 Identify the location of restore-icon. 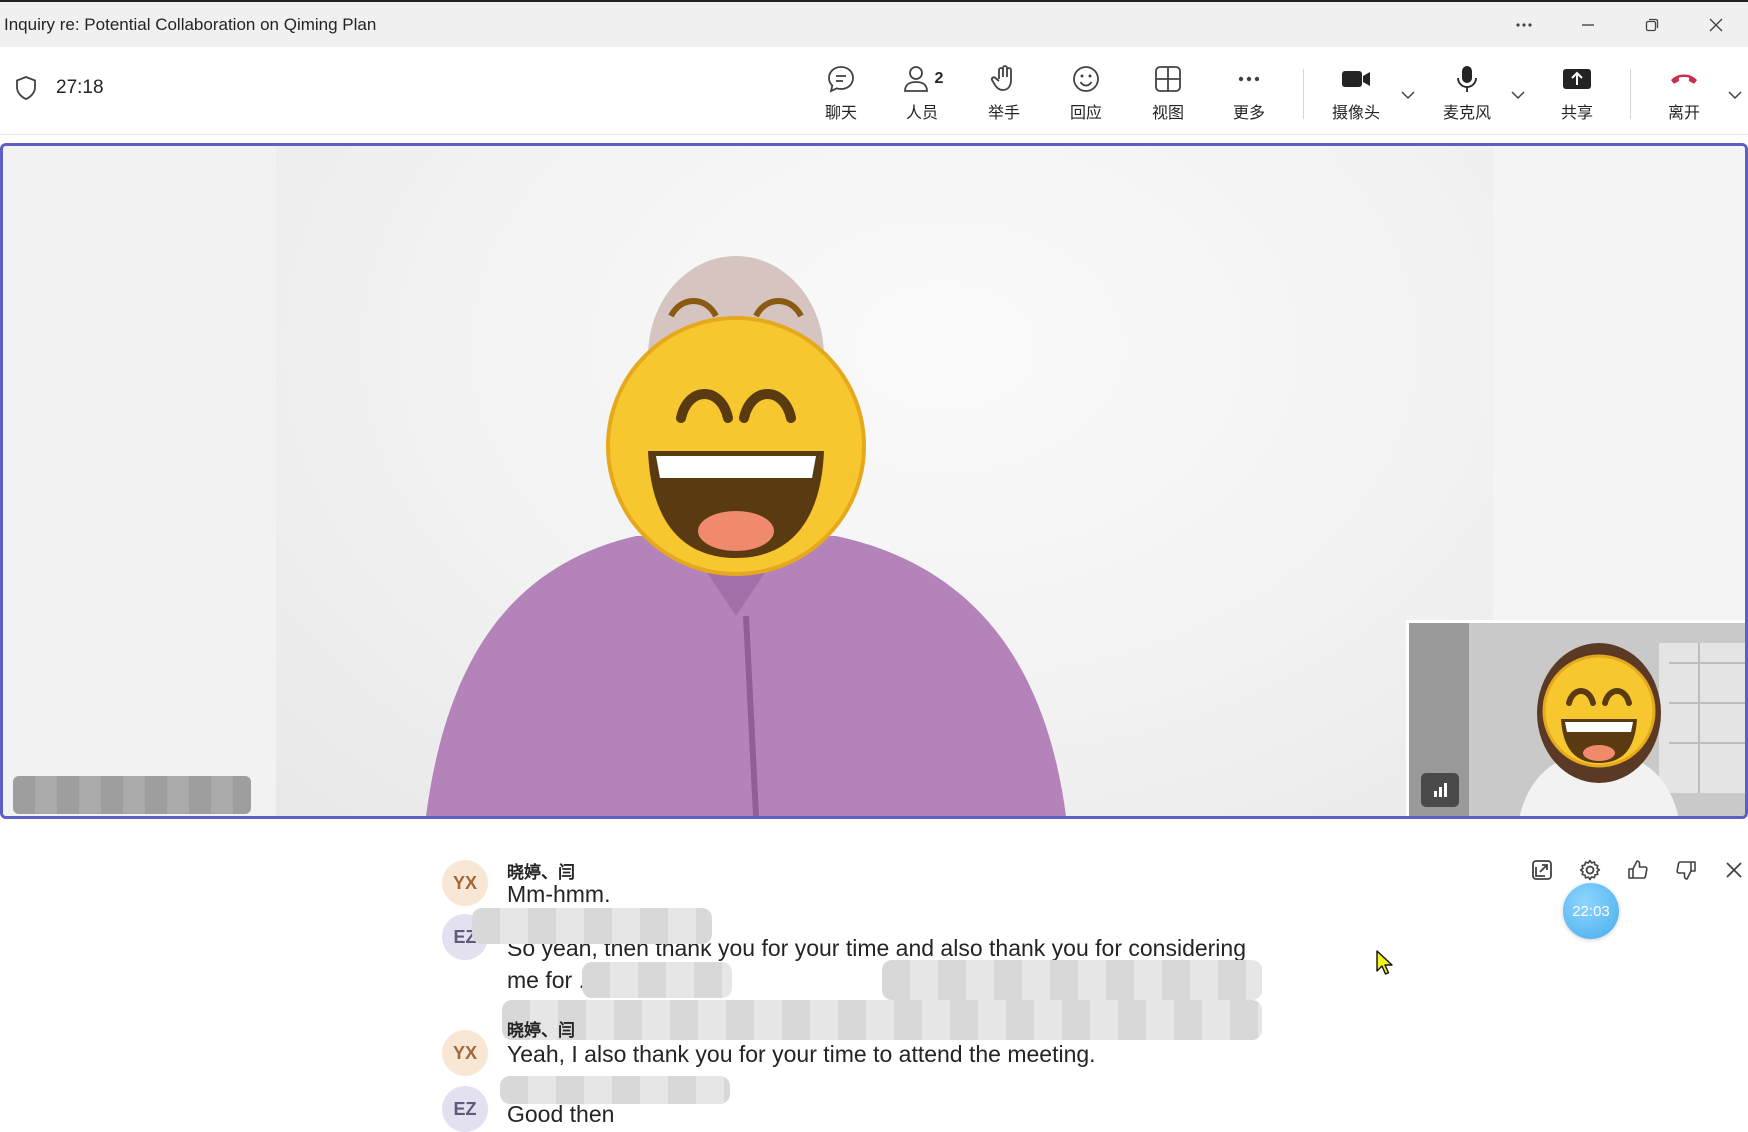
(1652, 24).